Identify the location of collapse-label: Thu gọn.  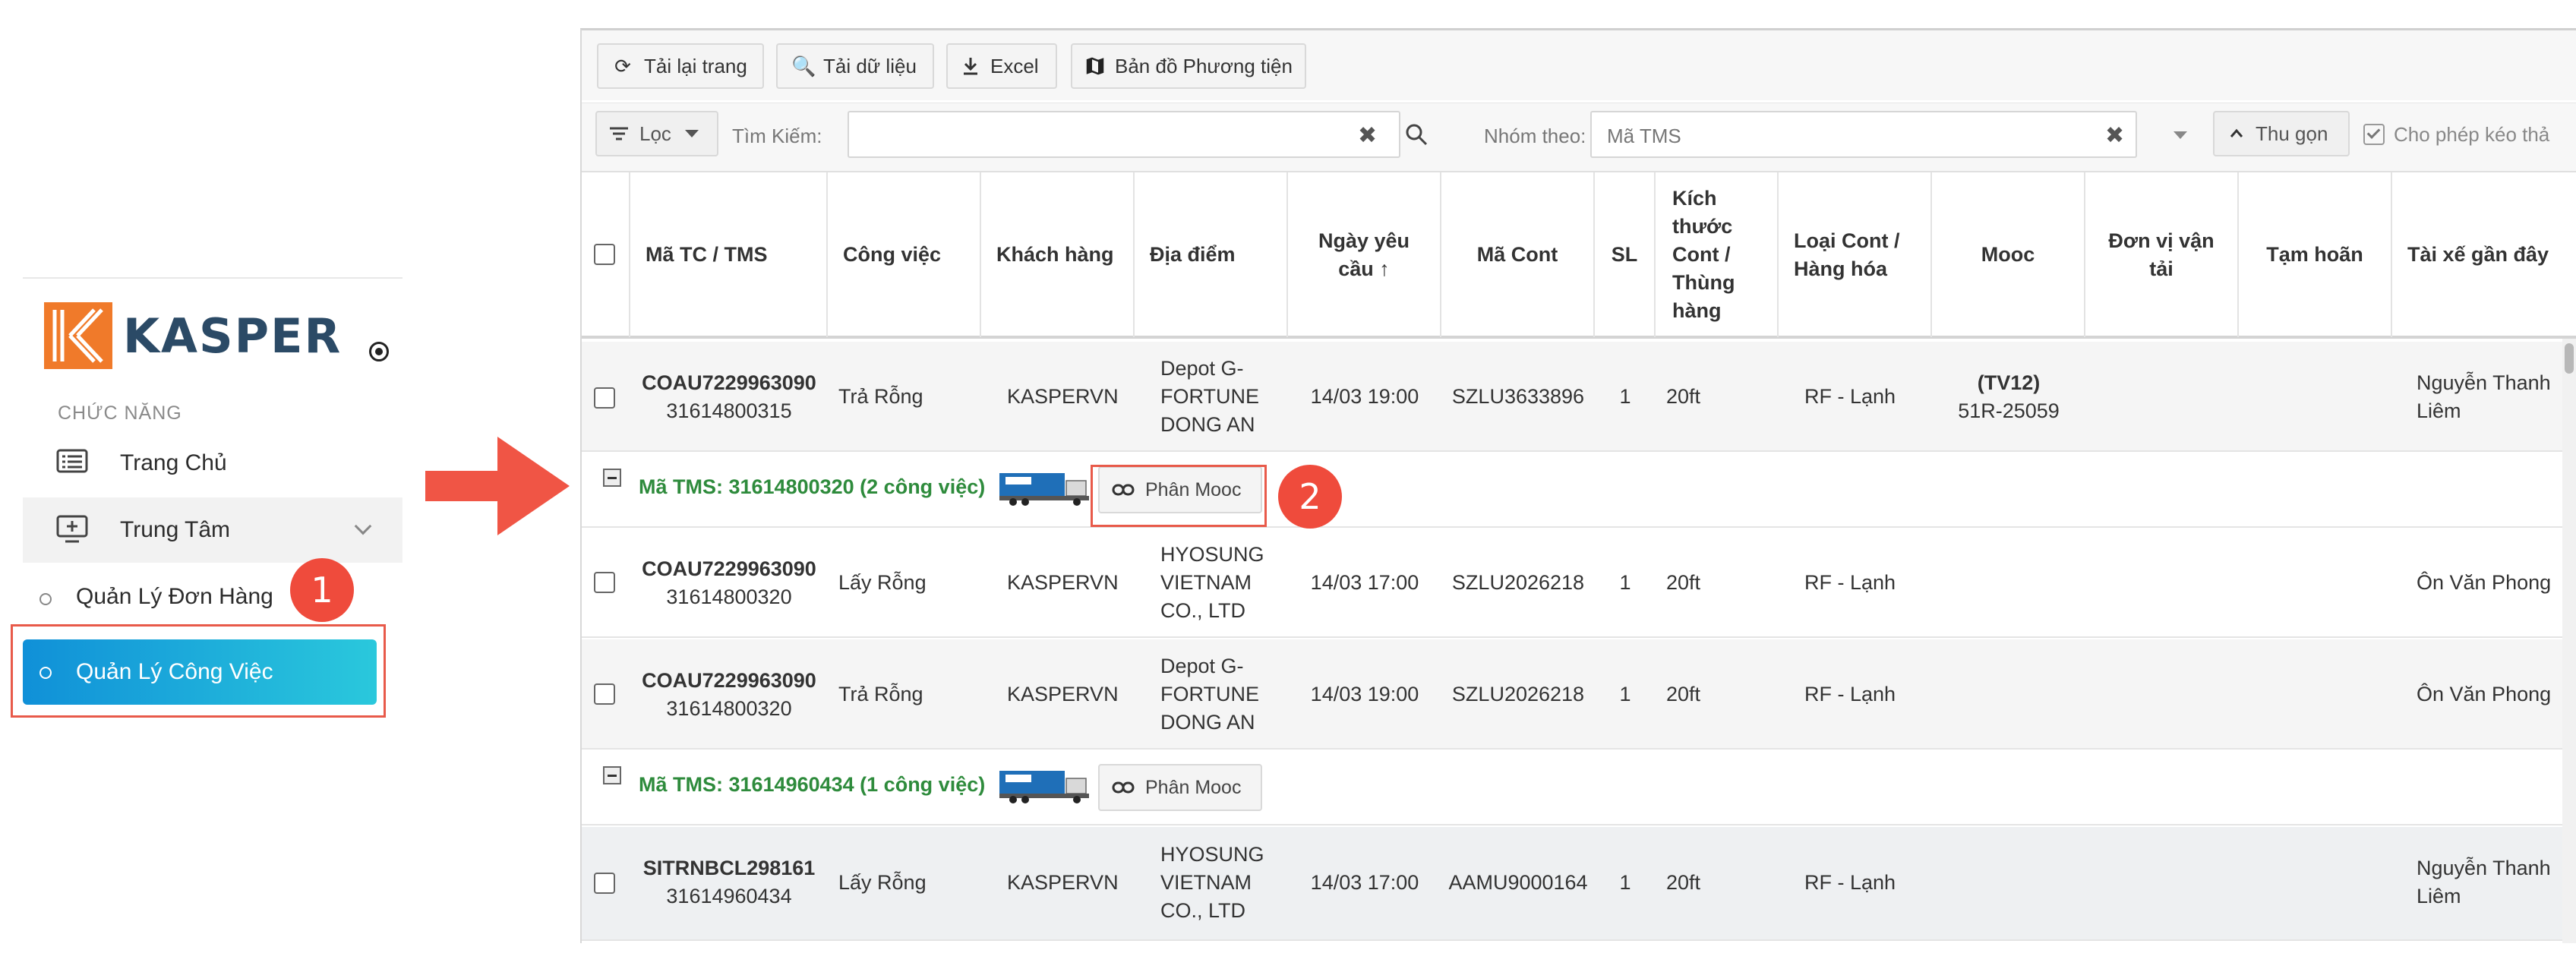
(2292, 133).